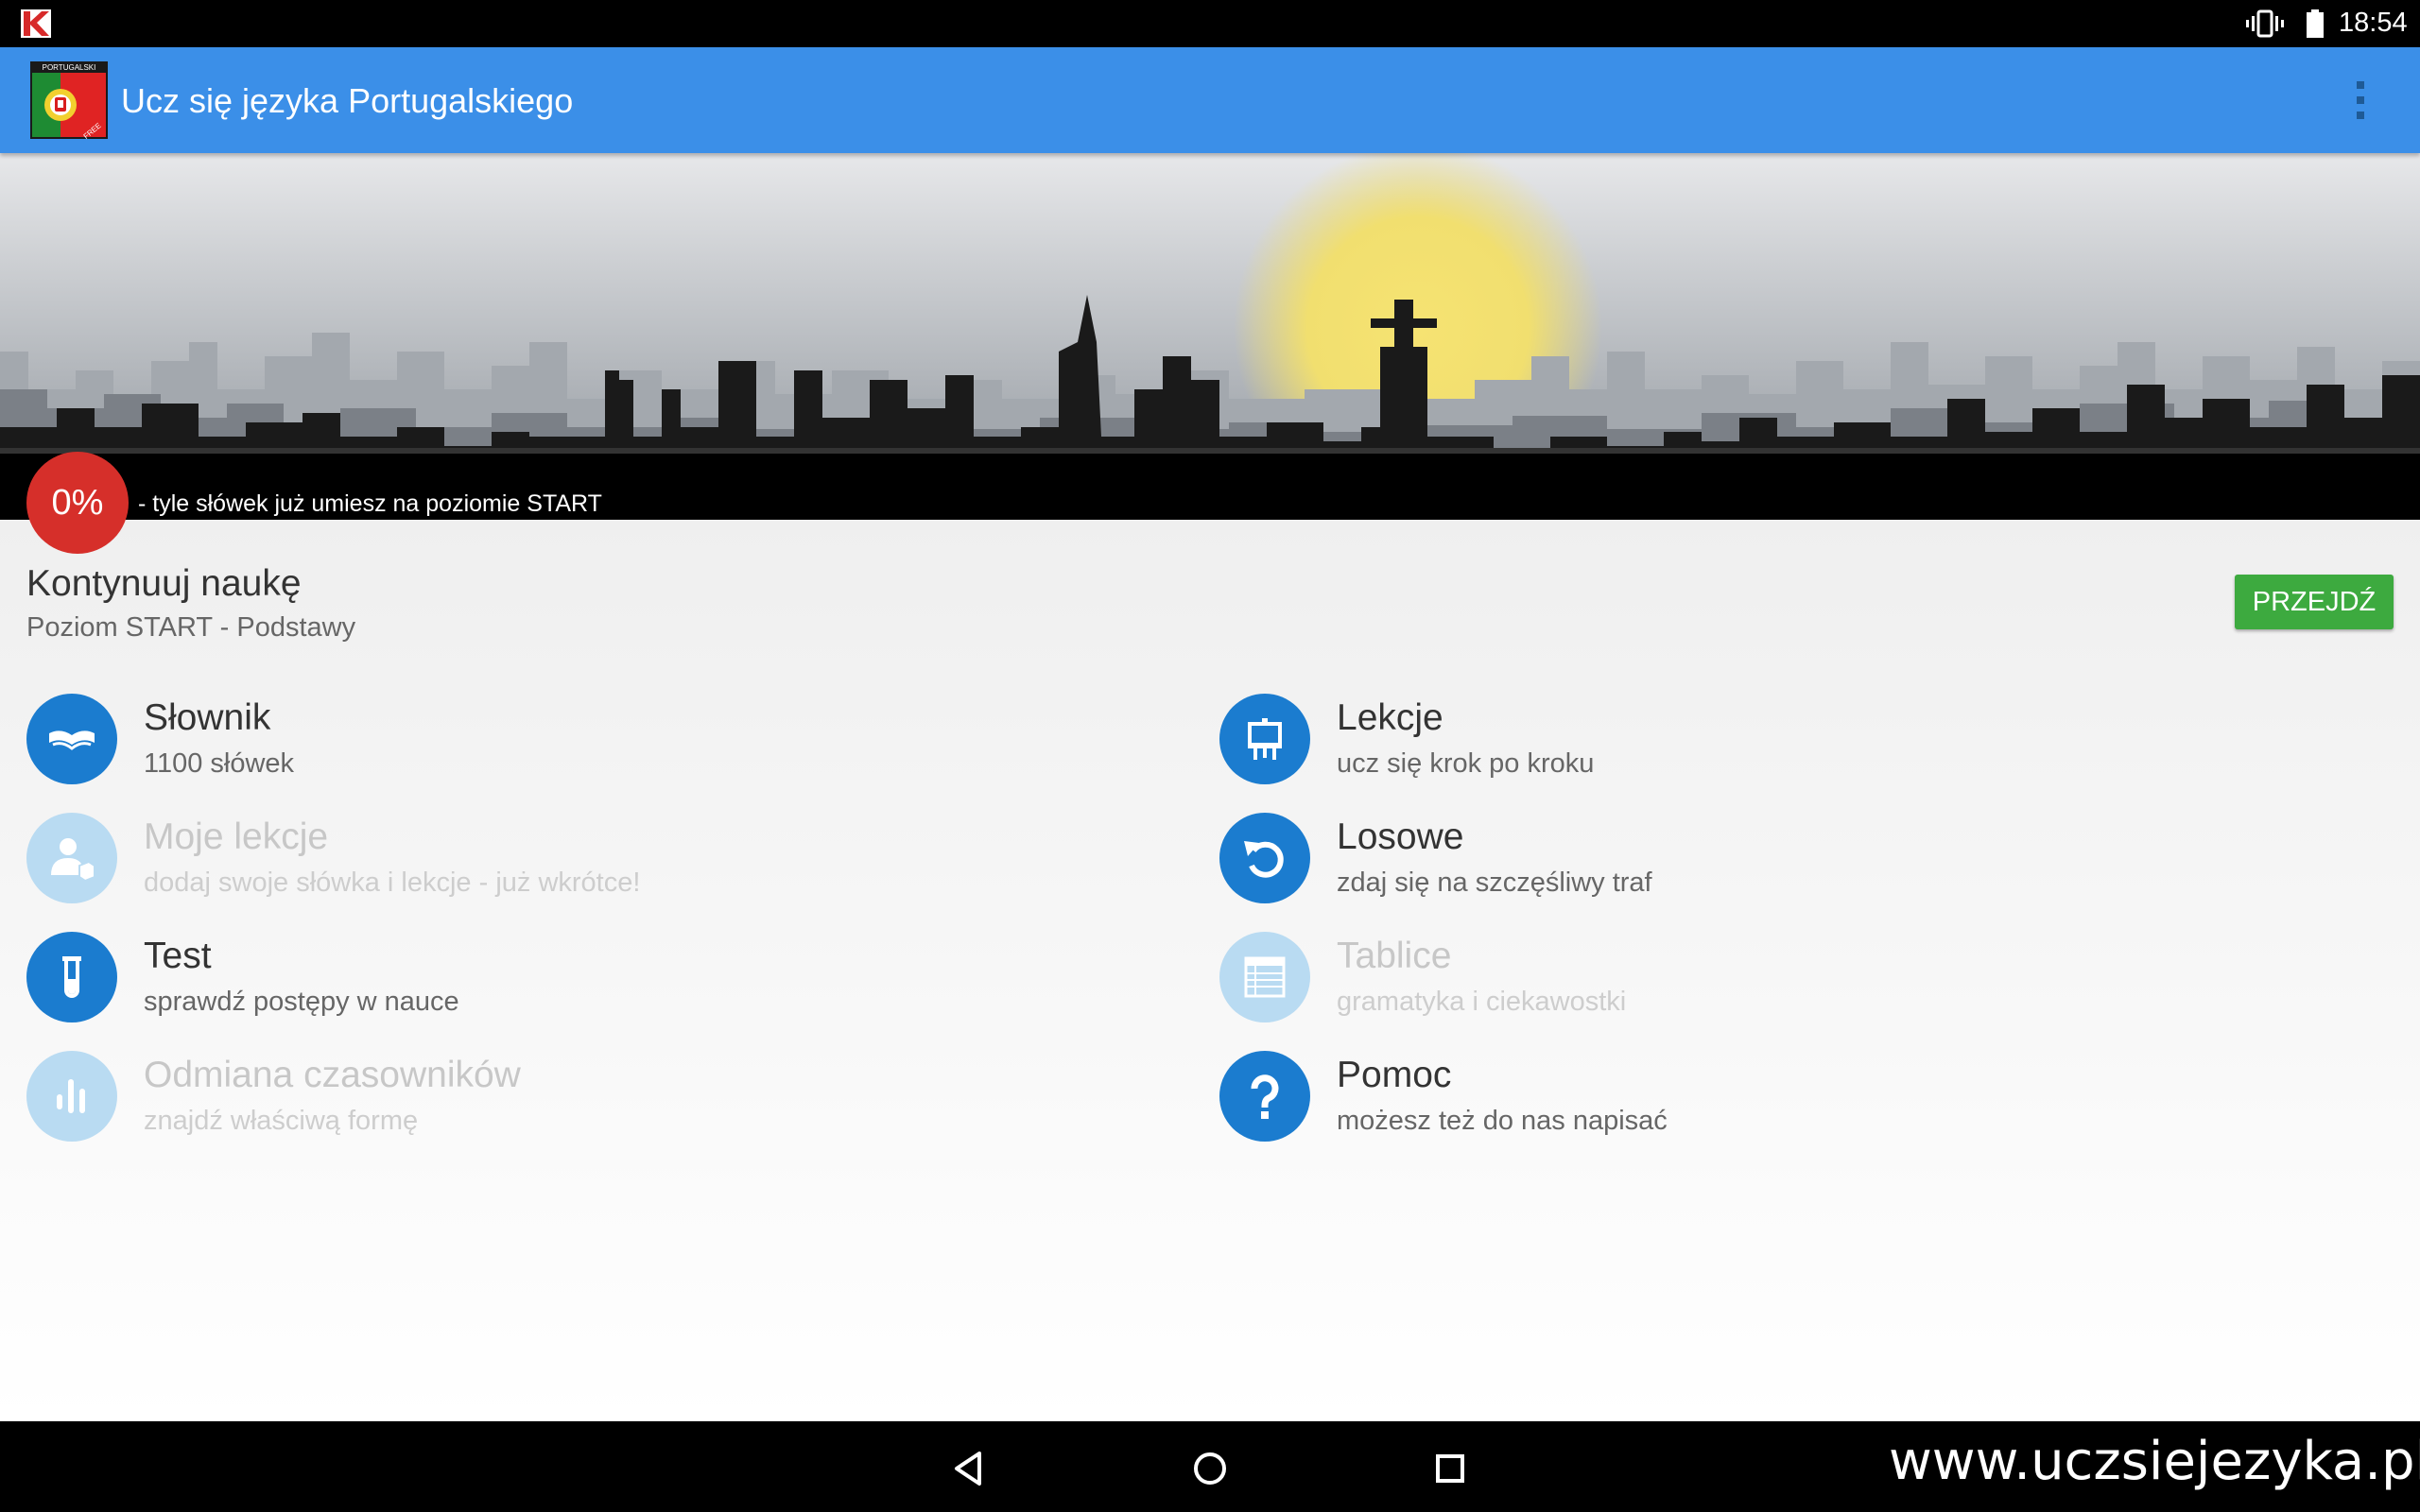 This screenshot has height=1512, width=2420. Describe the element at coordinates (191, 627) in the screenshot. I see `continue-learning-level: Poziom START - Podstawy` at that location.